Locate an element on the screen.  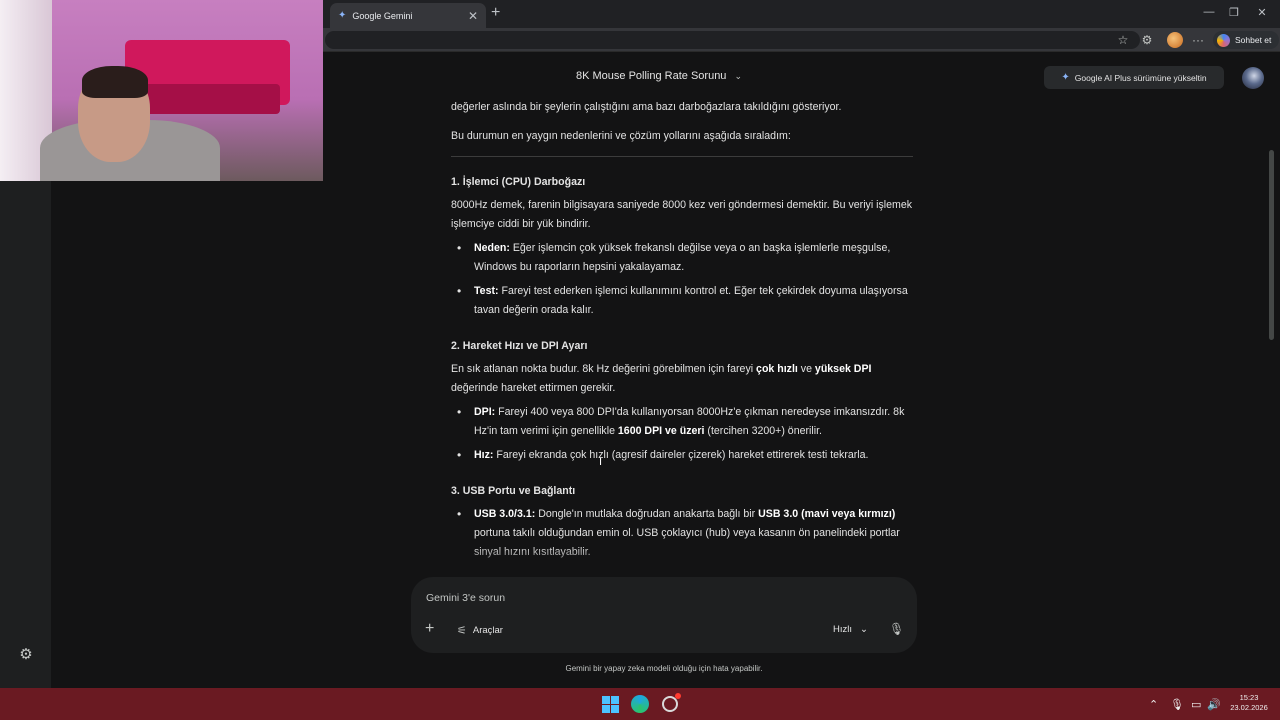
section-title: 3. USB Portu ve Bağlantı is located at coordinates (513, 491).